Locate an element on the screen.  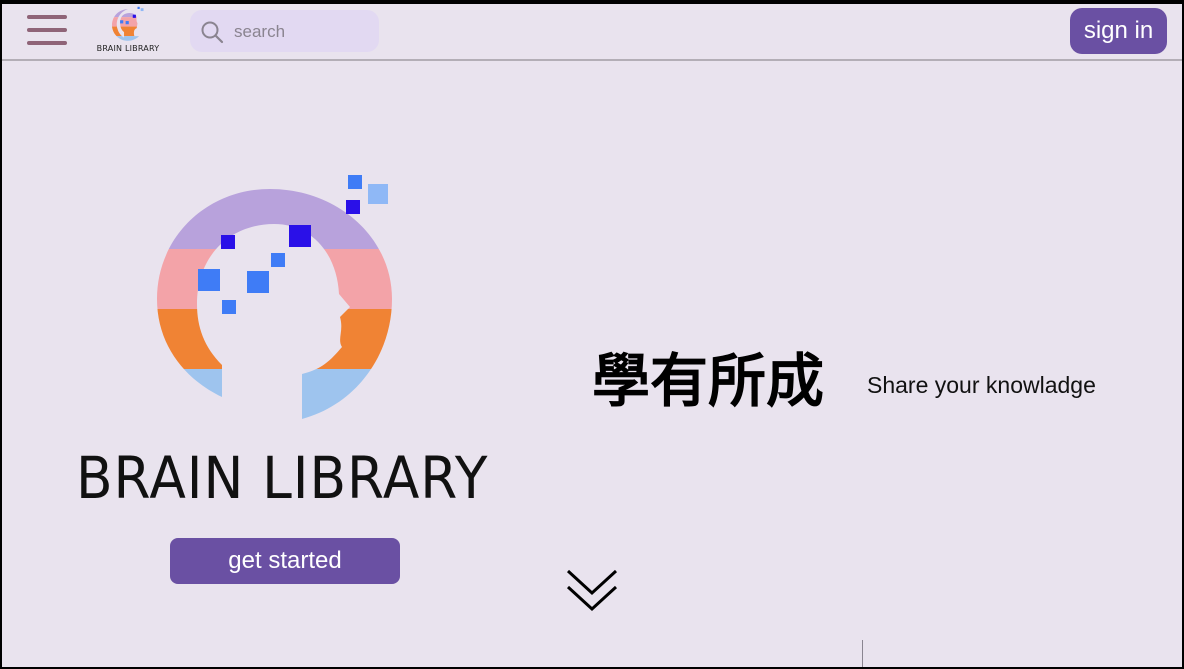
double-chevron-down-icon is located at coordinates (592, 591).